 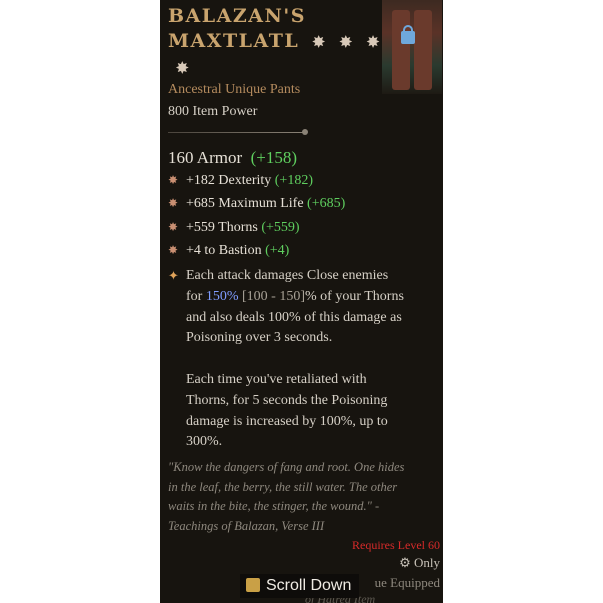 What do you see at coordinates (240, 180) in the screenshot?
I see `affix-dexterity: ✸ +182 Dexterity (+182)` at bounding box center [240, 180].